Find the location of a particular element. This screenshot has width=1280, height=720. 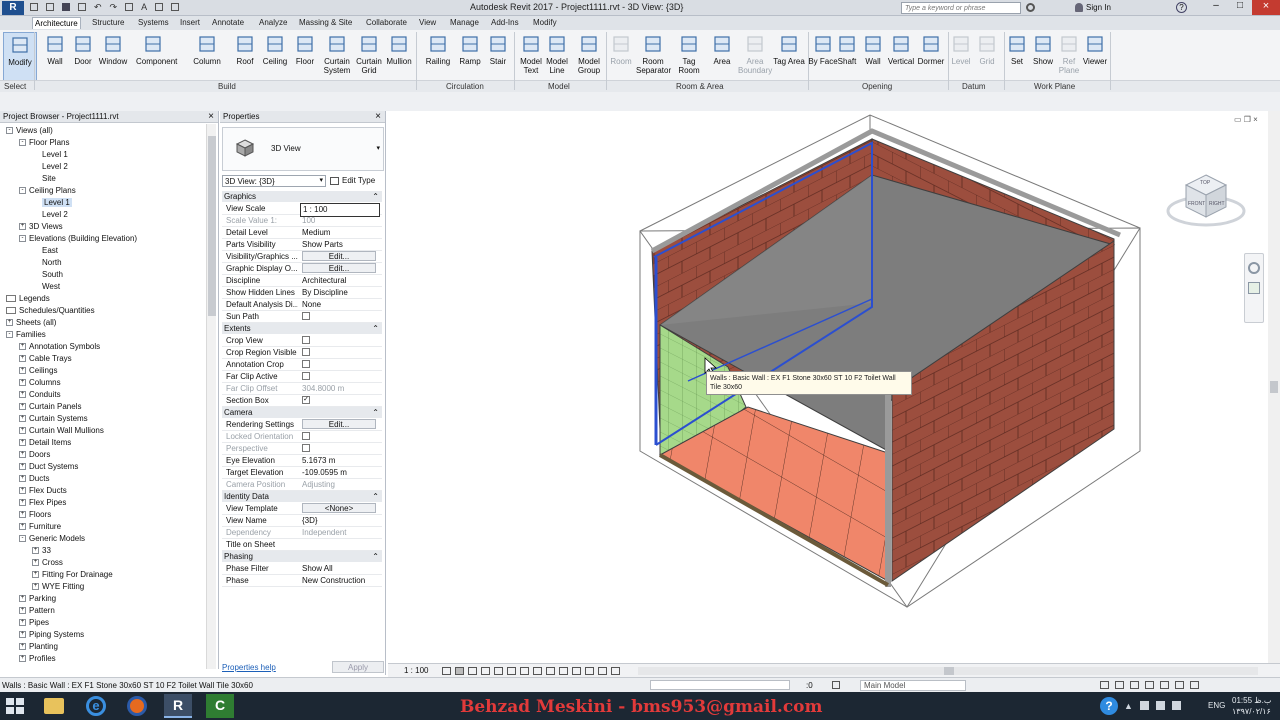

browser-item: Legends is located at coordinates (28, 299).